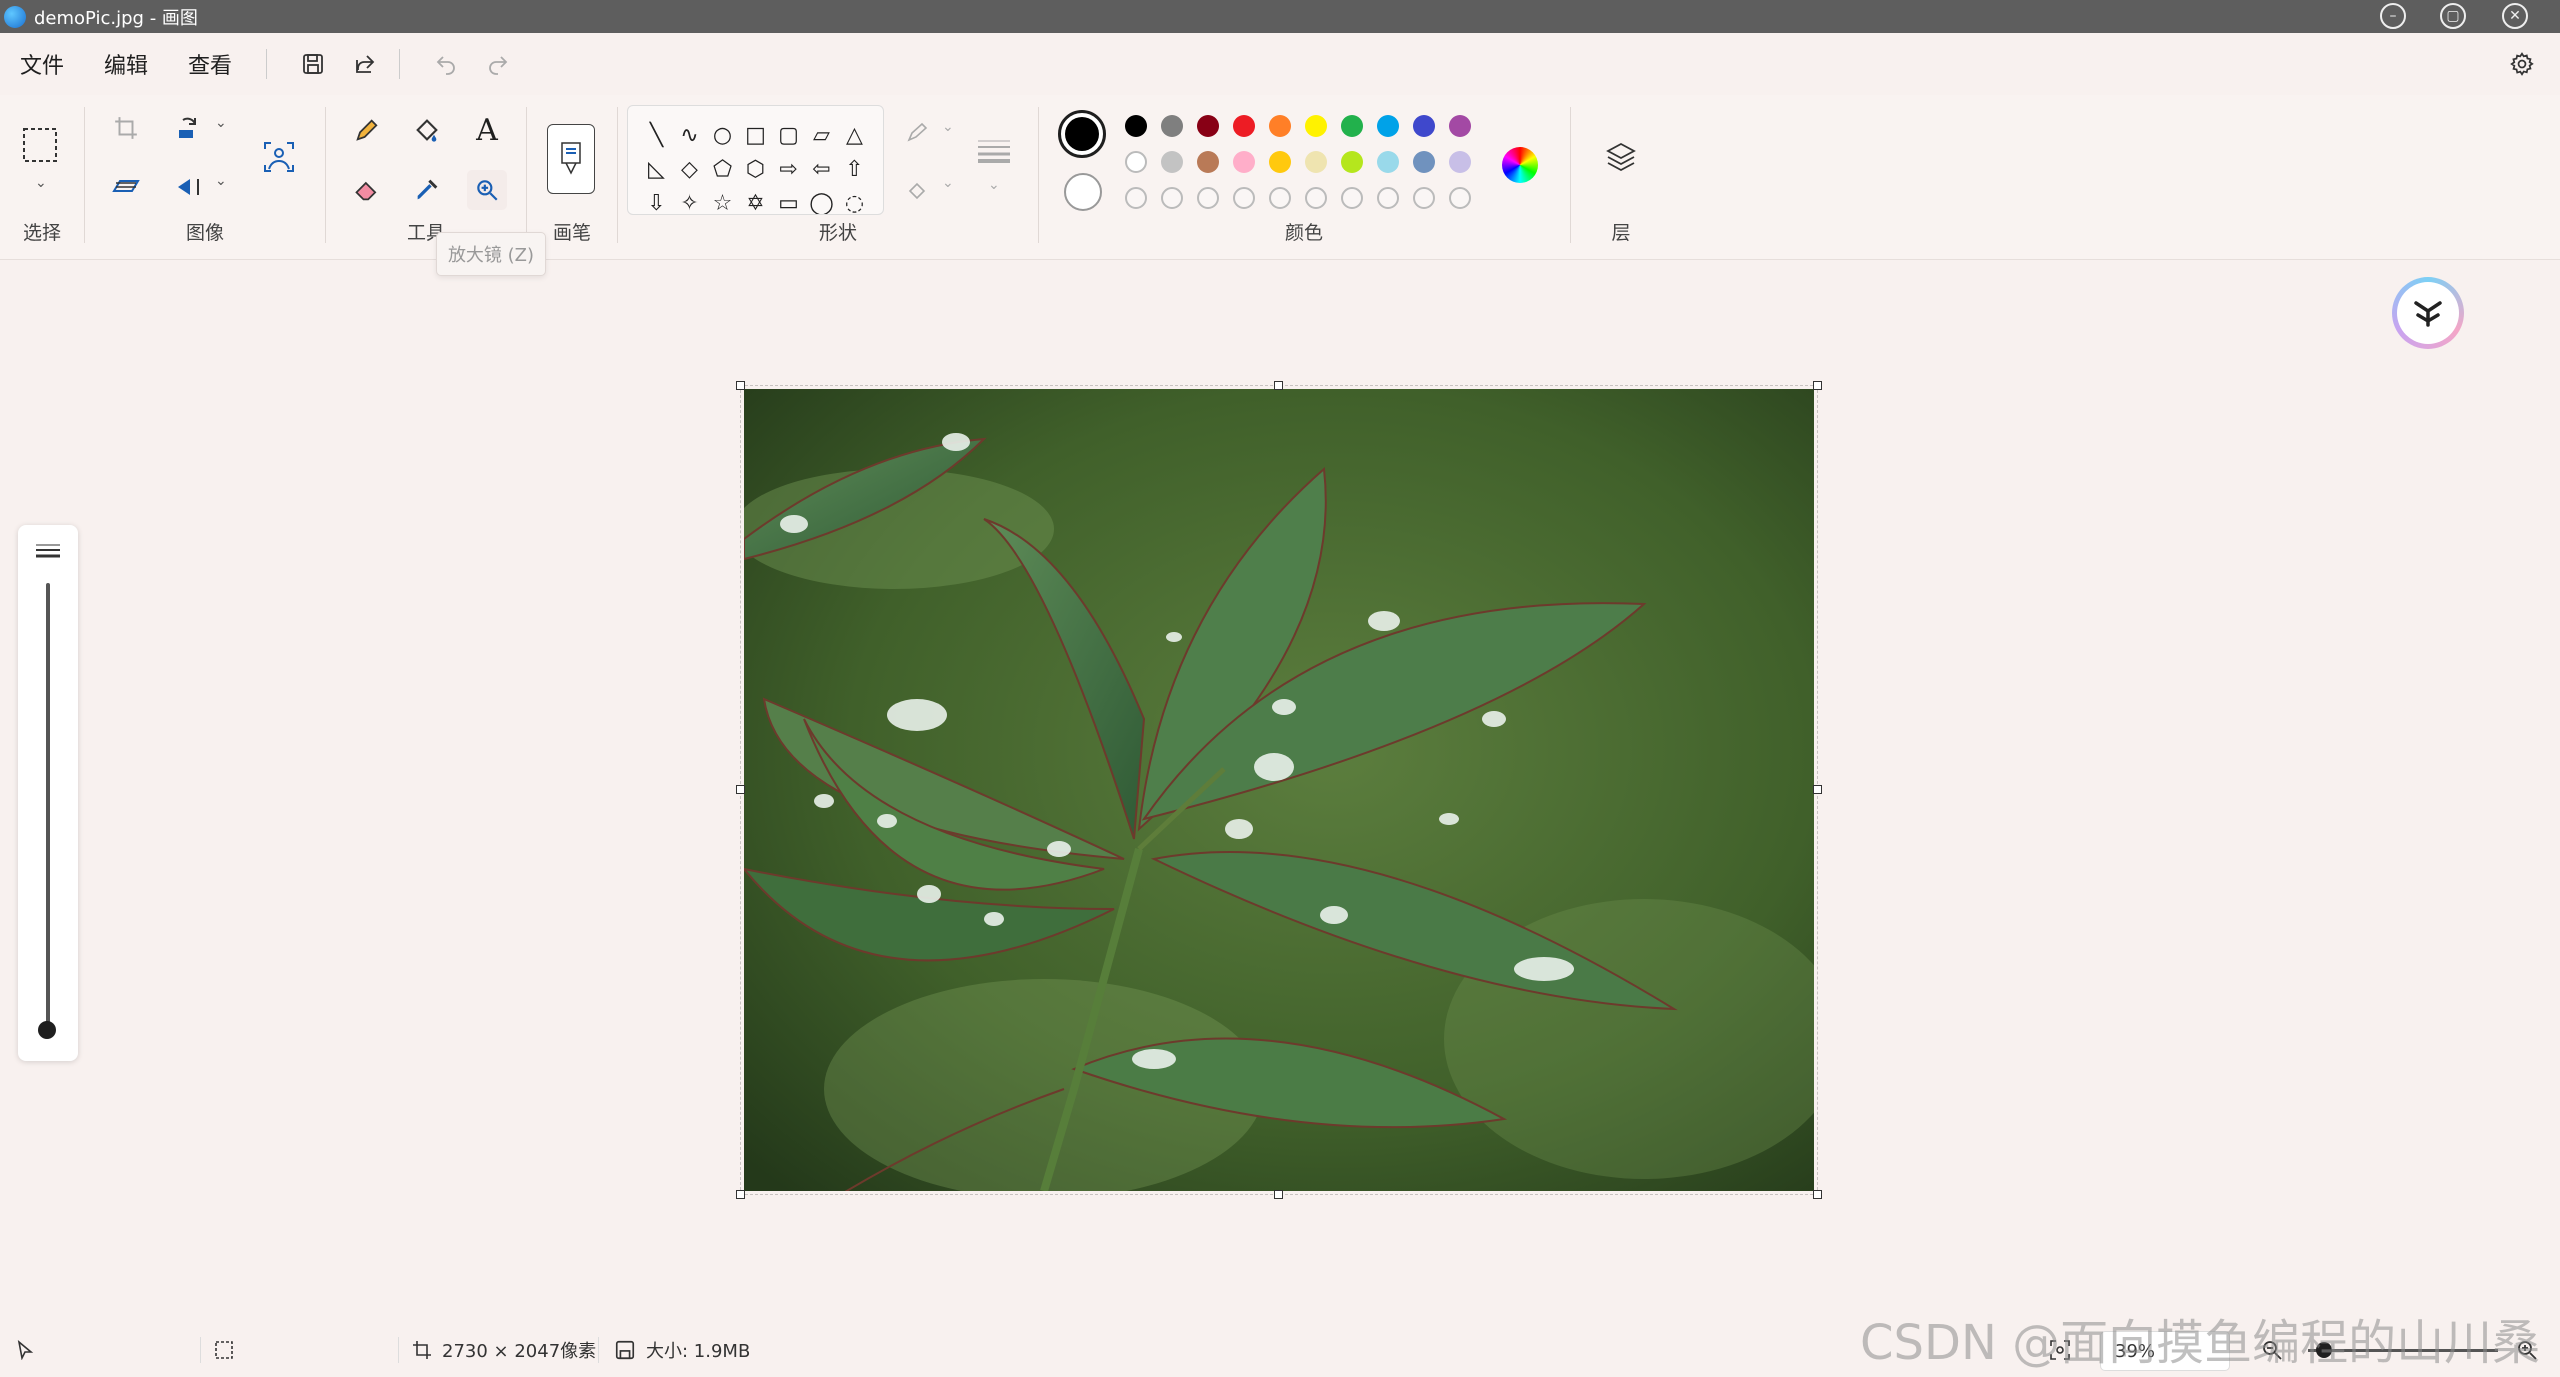 This screenshot has height=1377, width=2560. I want to click on fill-icon, so click(919, 190).